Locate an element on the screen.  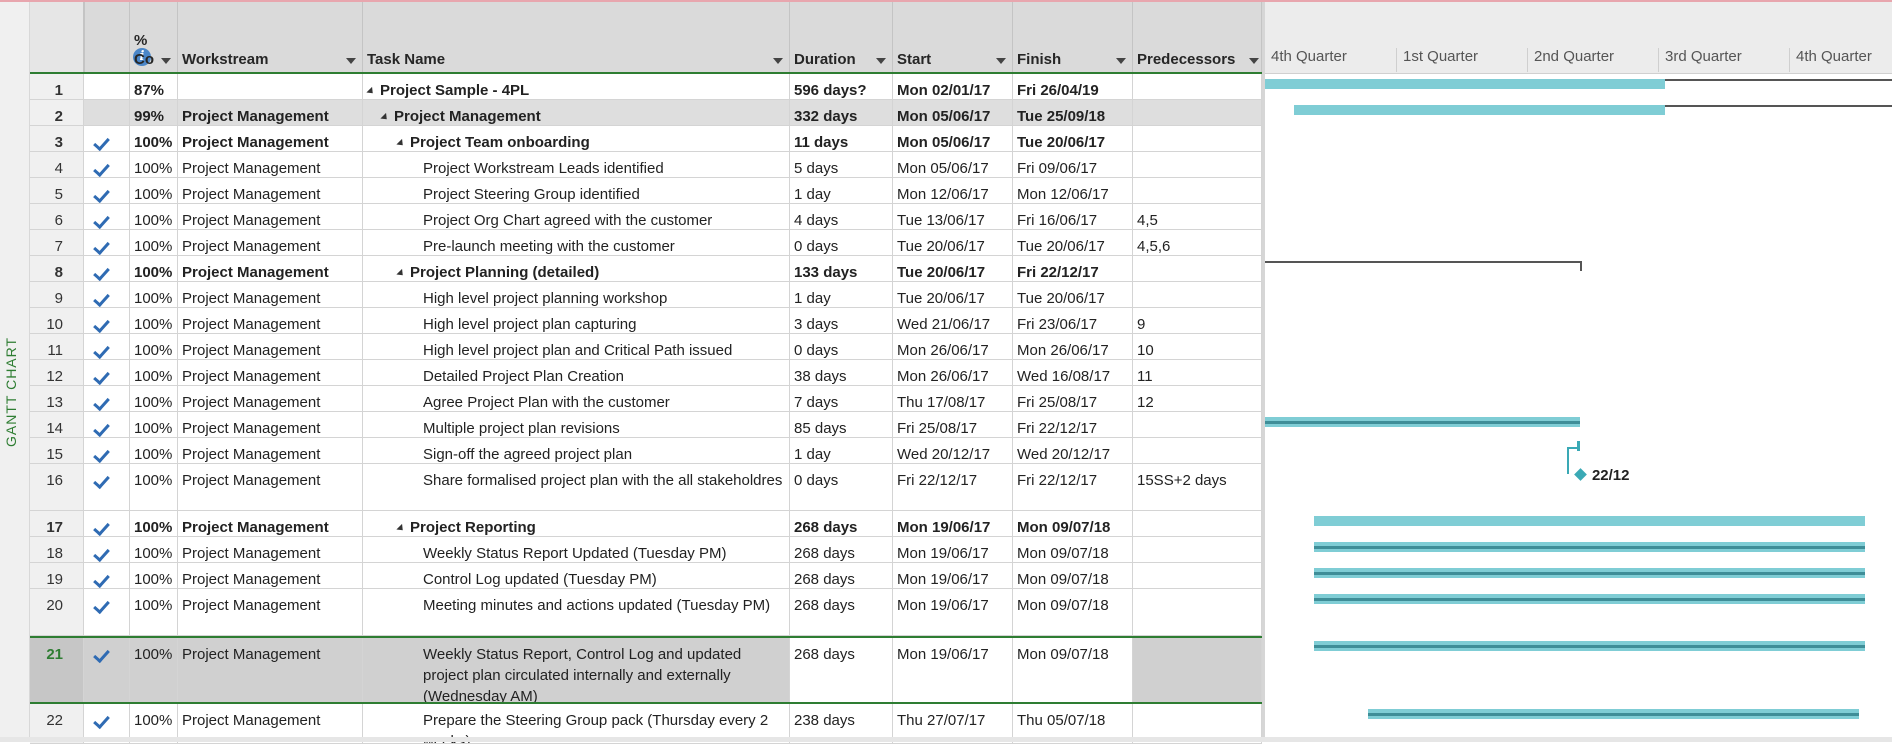
duration-cell: 332 days is located at coordinates (841, 112).